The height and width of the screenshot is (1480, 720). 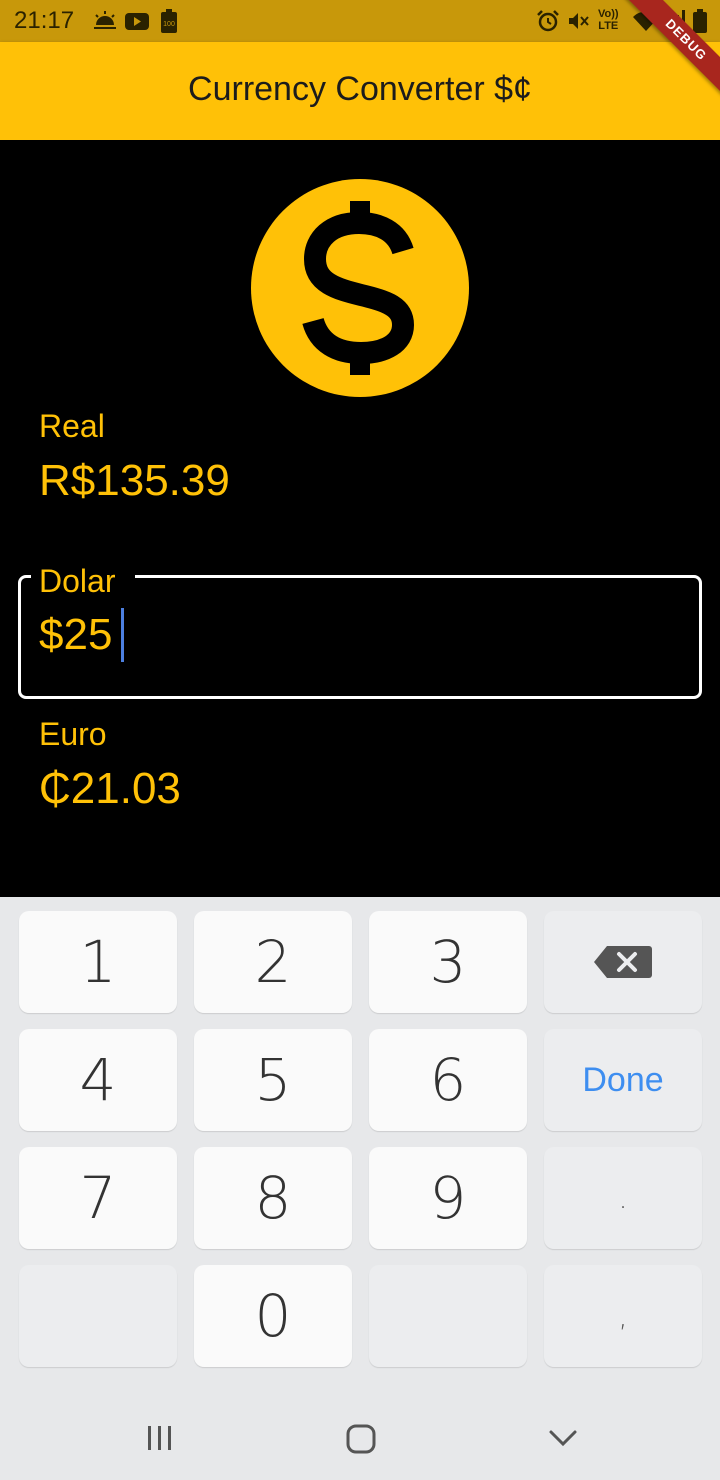 I want to click on real-label: Real, so click(x=72, y=426).